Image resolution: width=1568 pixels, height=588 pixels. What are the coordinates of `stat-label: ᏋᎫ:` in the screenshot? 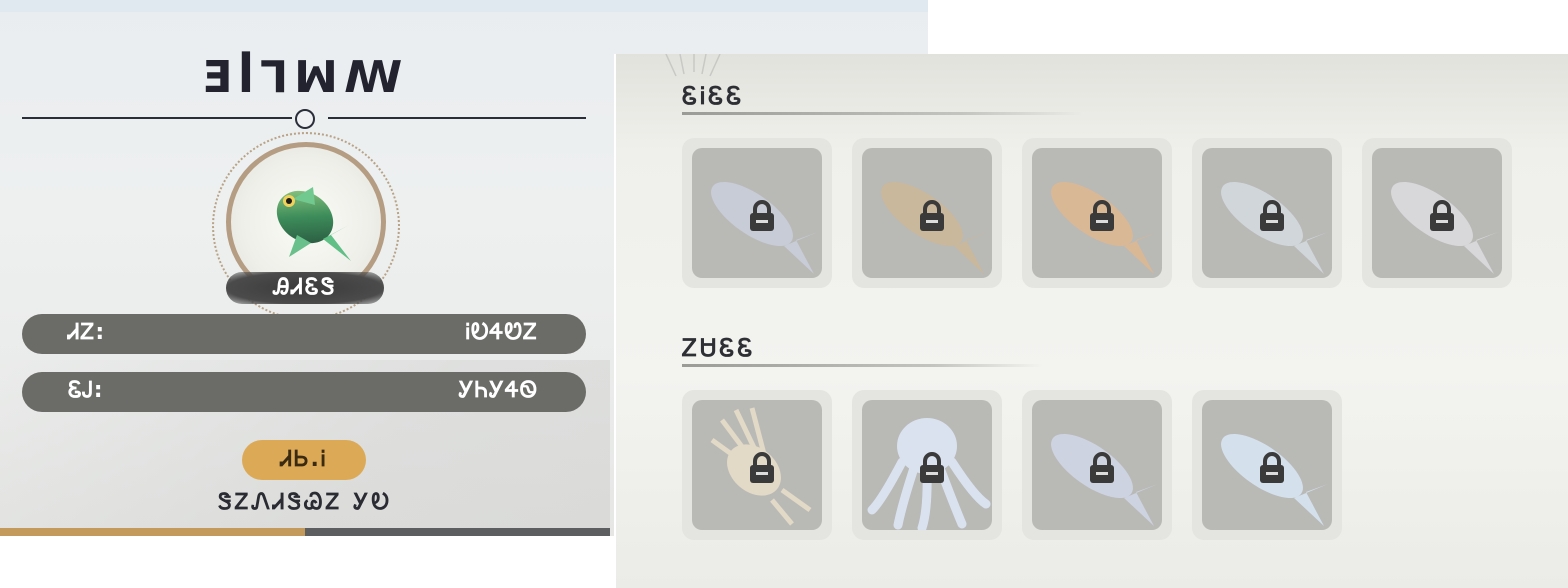 It's located at (86, 390).